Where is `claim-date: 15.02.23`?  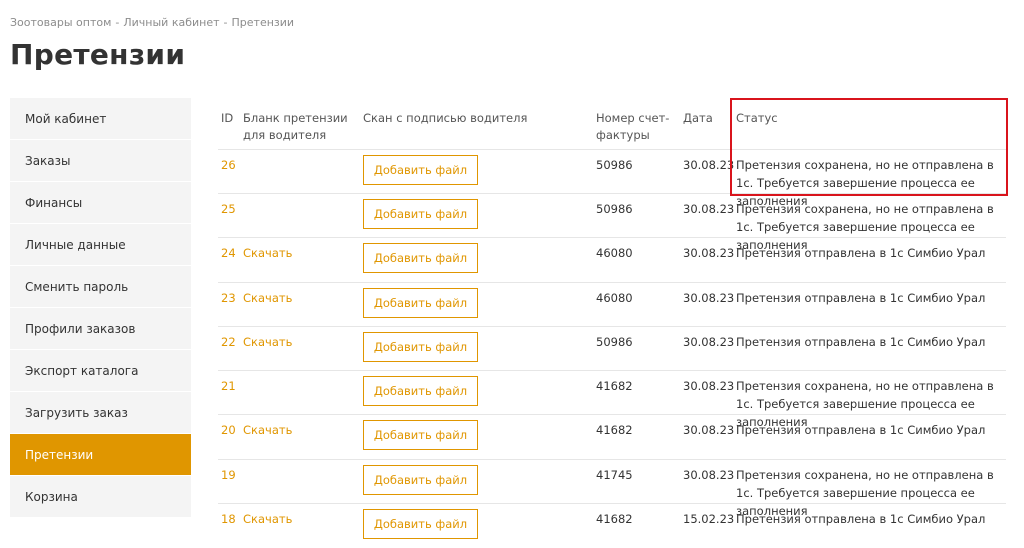 claim-date: 15.02.23 is located at coordinates (709, 519).